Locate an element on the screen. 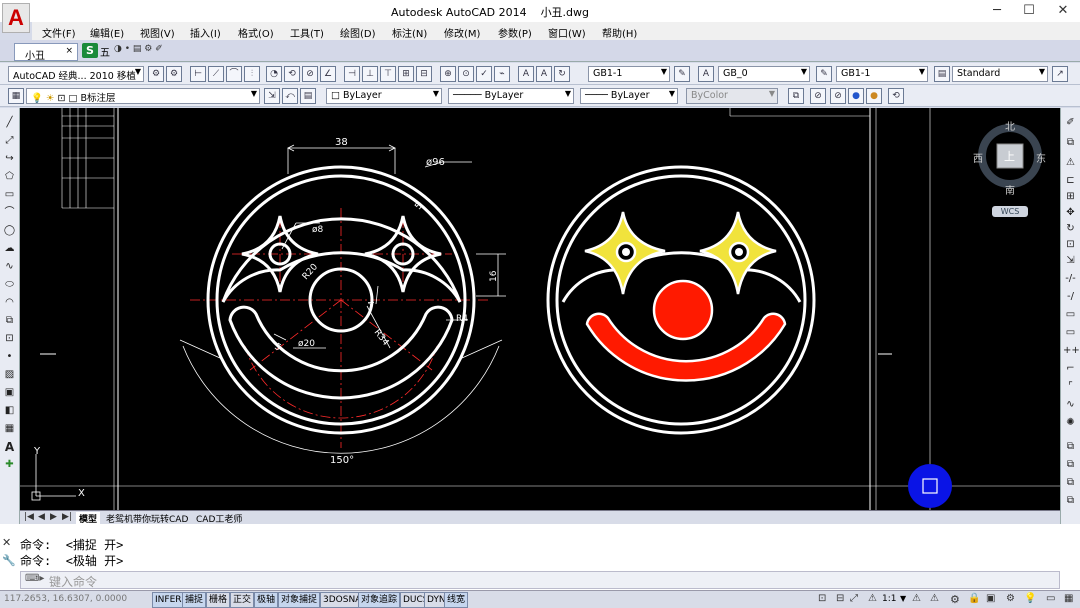 This screenshot has width=1080, height=608. color-select: □ ByLayer ▼ is located at coordinates (384, 96).